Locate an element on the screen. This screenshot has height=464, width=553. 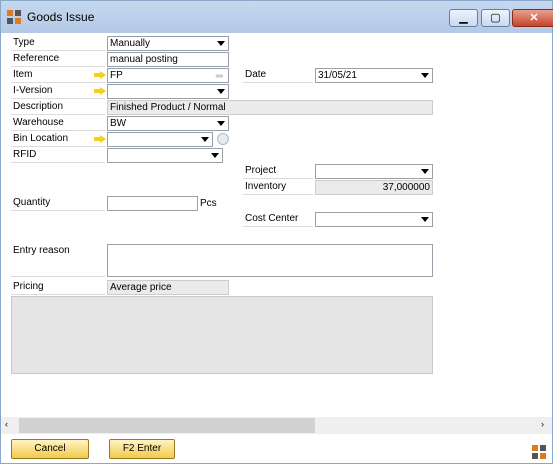
window-title: Goods Issue is located at coordinates (61, 17).